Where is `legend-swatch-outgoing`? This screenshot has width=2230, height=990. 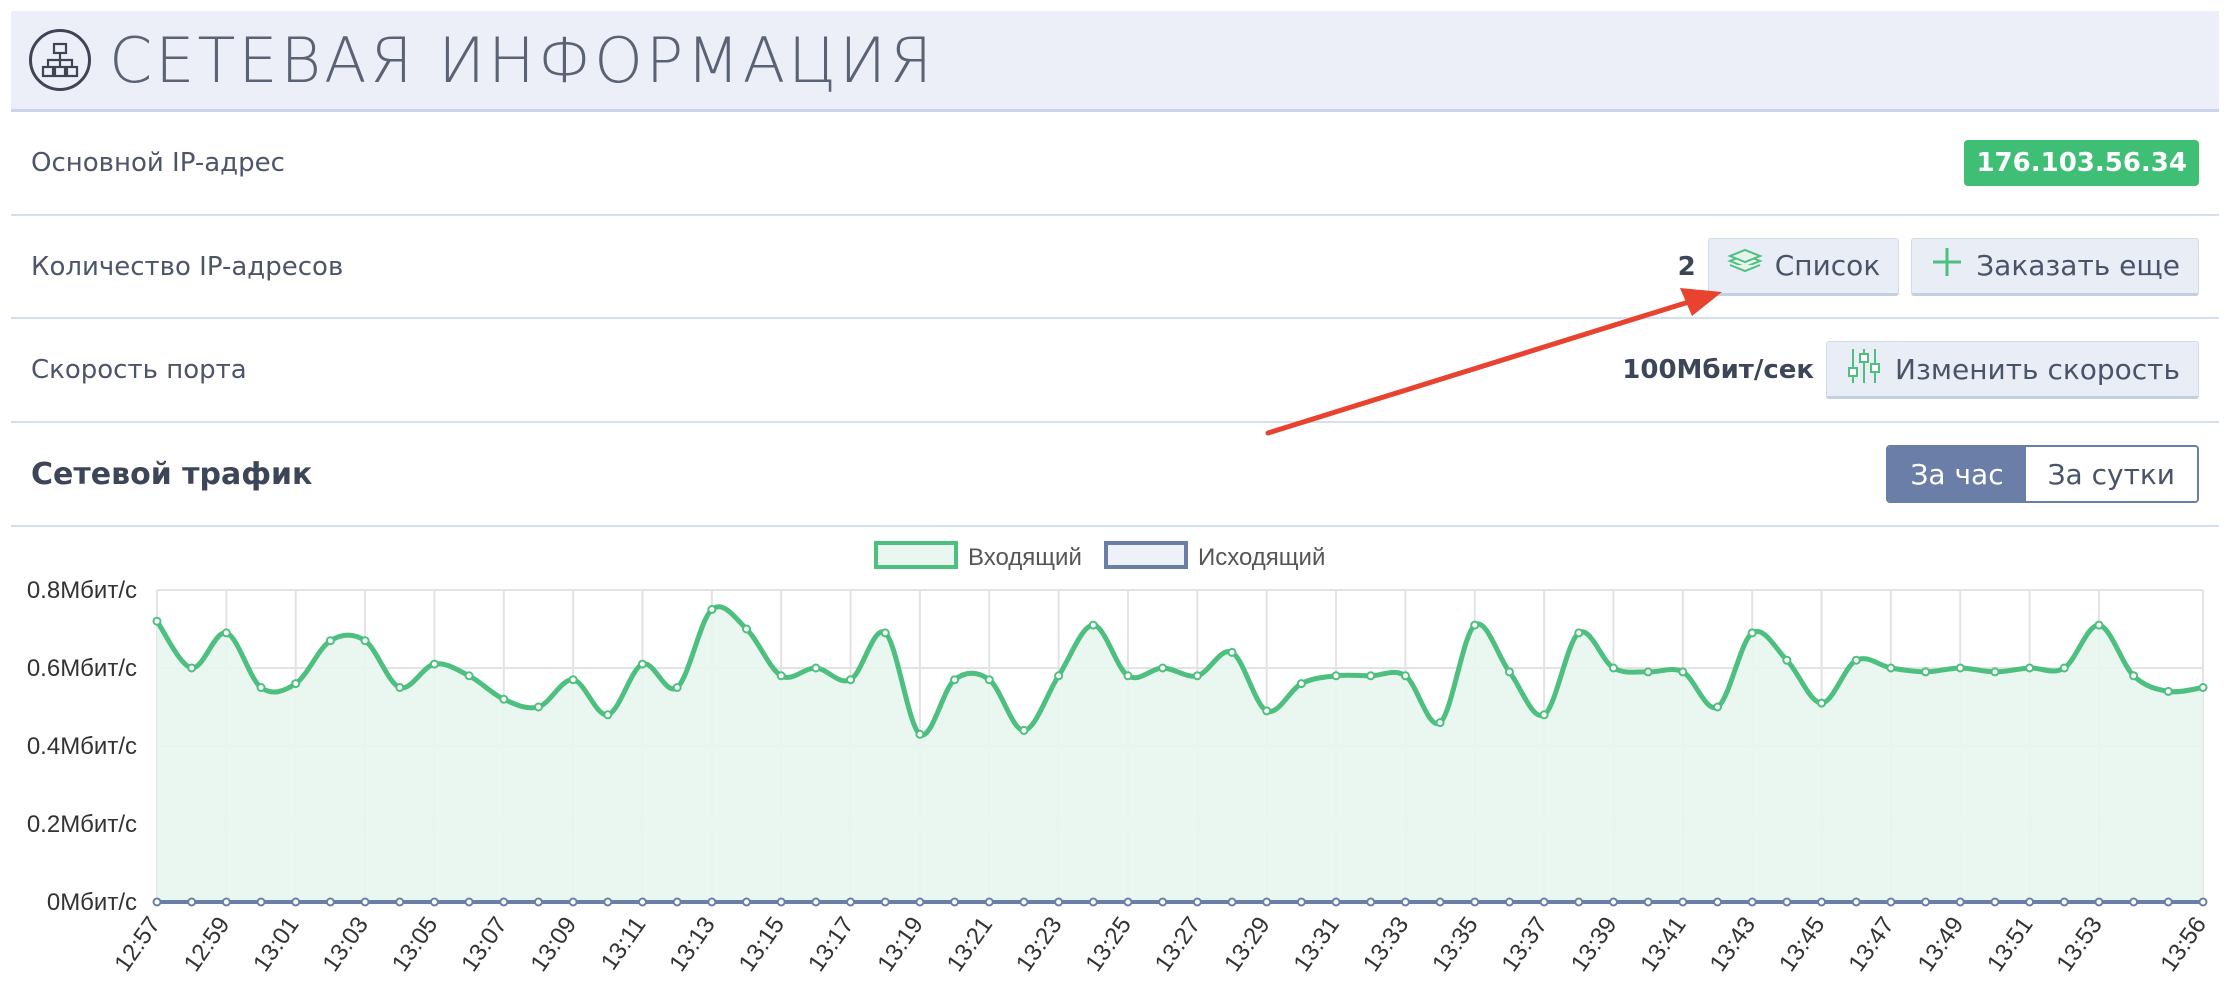 legend-swatch-outgoing is located at coordinates (1146, 555).